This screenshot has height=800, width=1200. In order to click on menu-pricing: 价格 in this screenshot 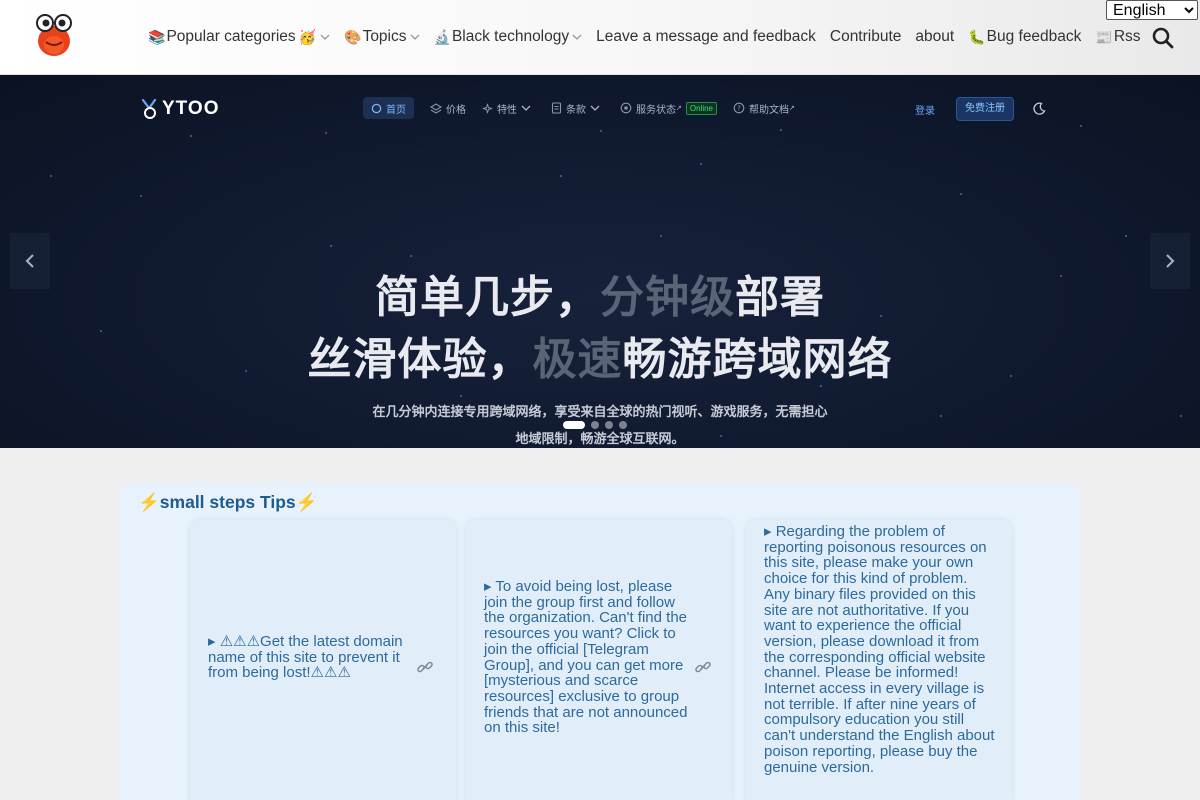, I will do `click(448, 108)`.